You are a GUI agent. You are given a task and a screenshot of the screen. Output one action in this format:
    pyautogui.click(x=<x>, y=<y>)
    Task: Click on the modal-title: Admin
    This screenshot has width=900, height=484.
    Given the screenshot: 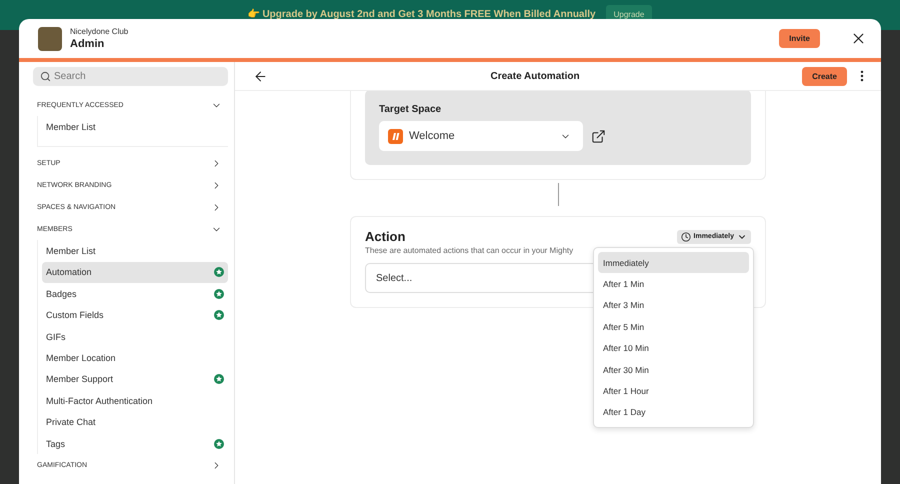 What is the action you would take?
    pyautogui.click(x=88, y=44)
    